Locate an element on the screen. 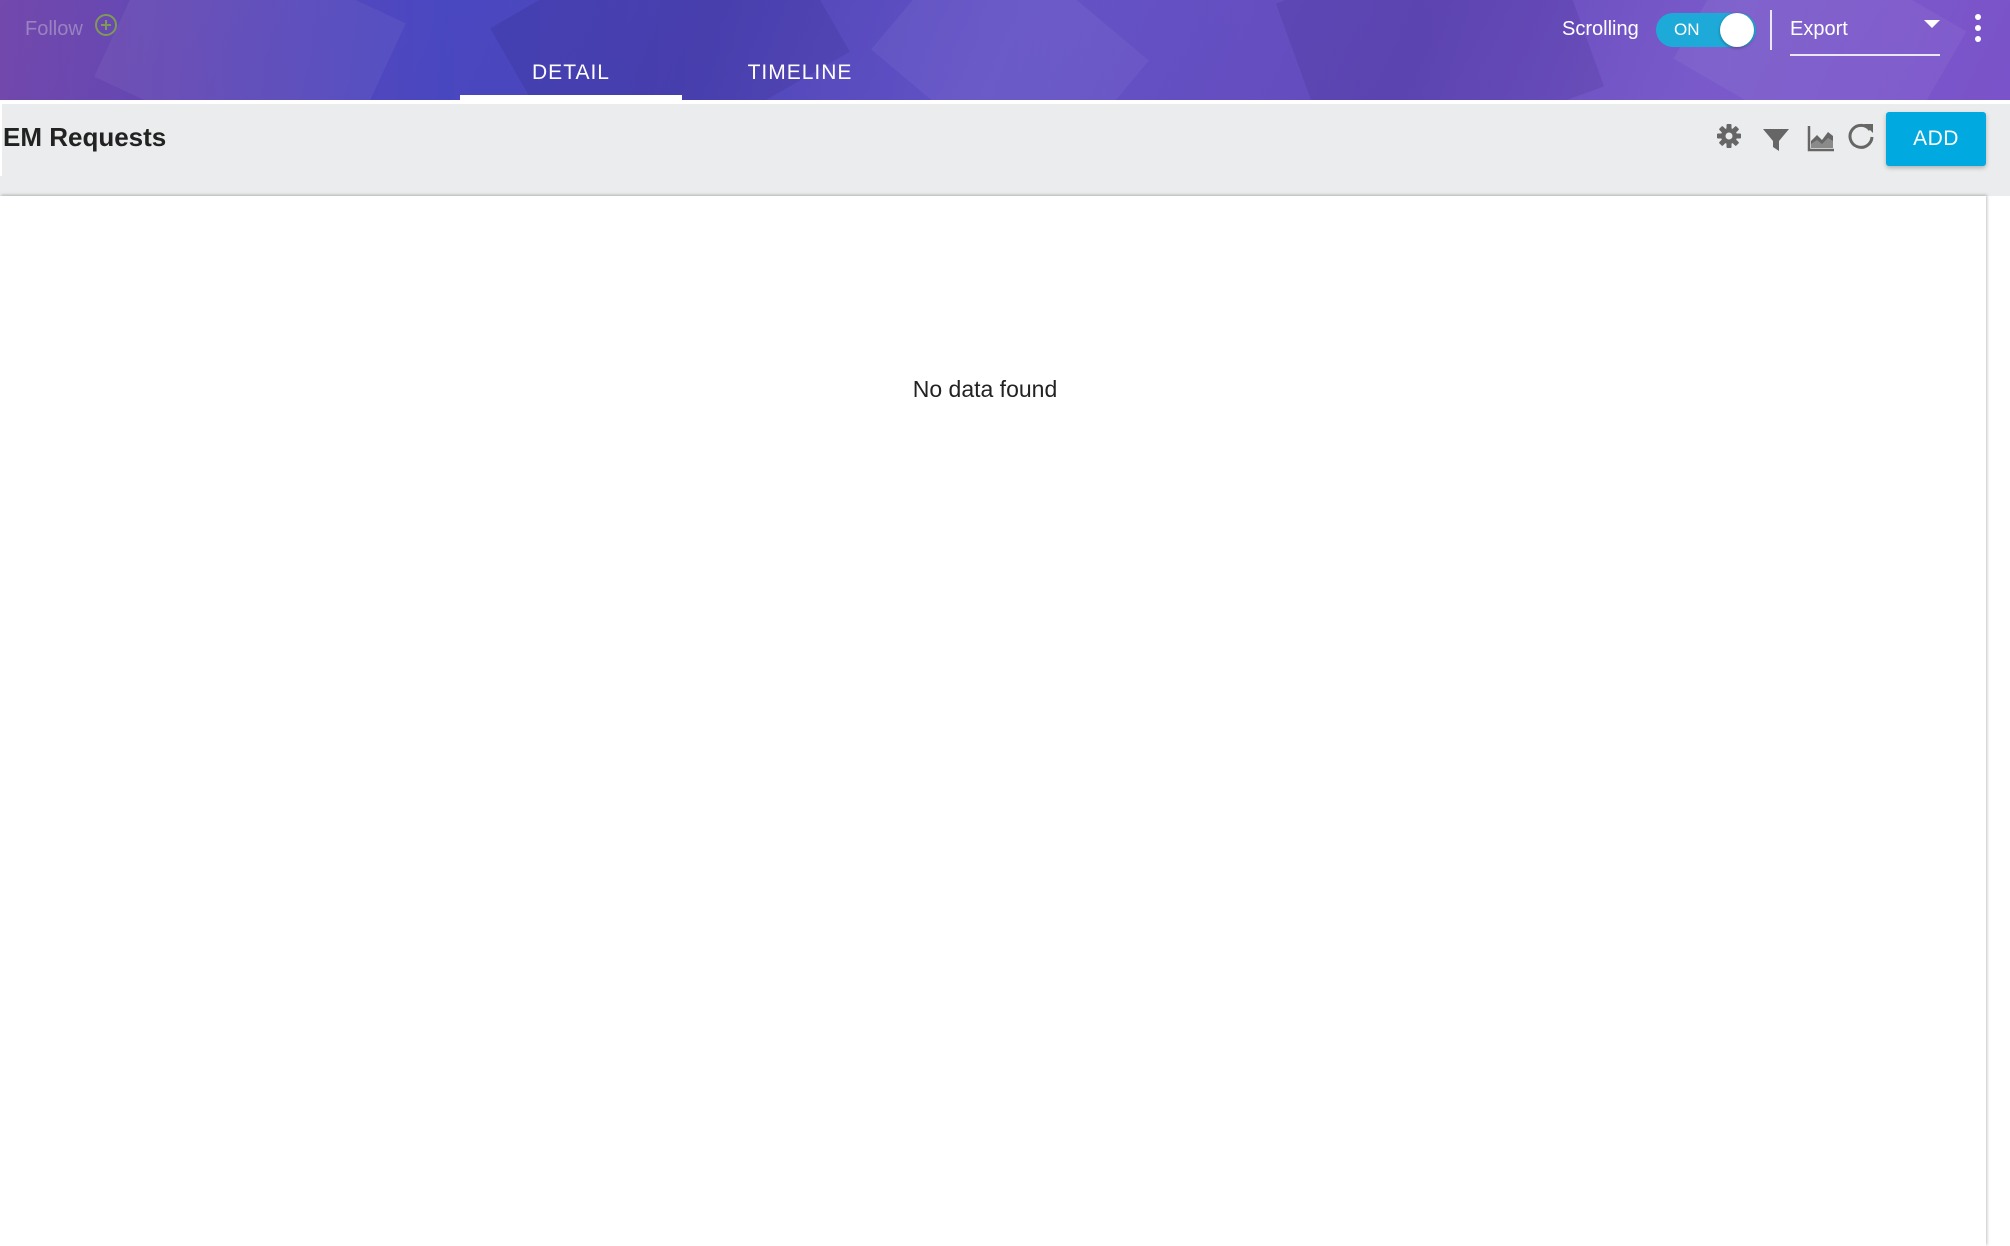 This screenshot has height=1246, width=2010. export-label: Export is located at coordinates (1819, 29).